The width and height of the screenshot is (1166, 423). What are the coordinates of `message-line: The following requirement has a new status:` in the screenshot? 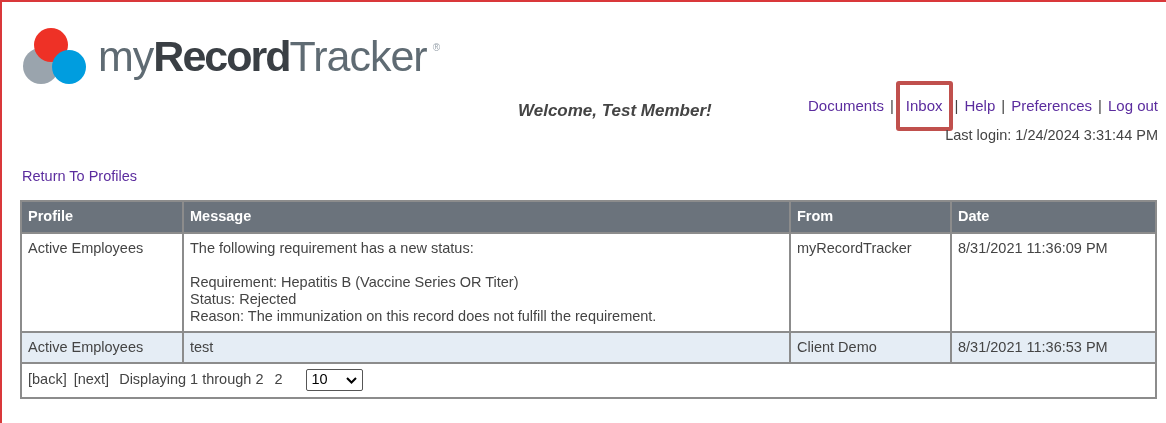 It's located at (332, 248).